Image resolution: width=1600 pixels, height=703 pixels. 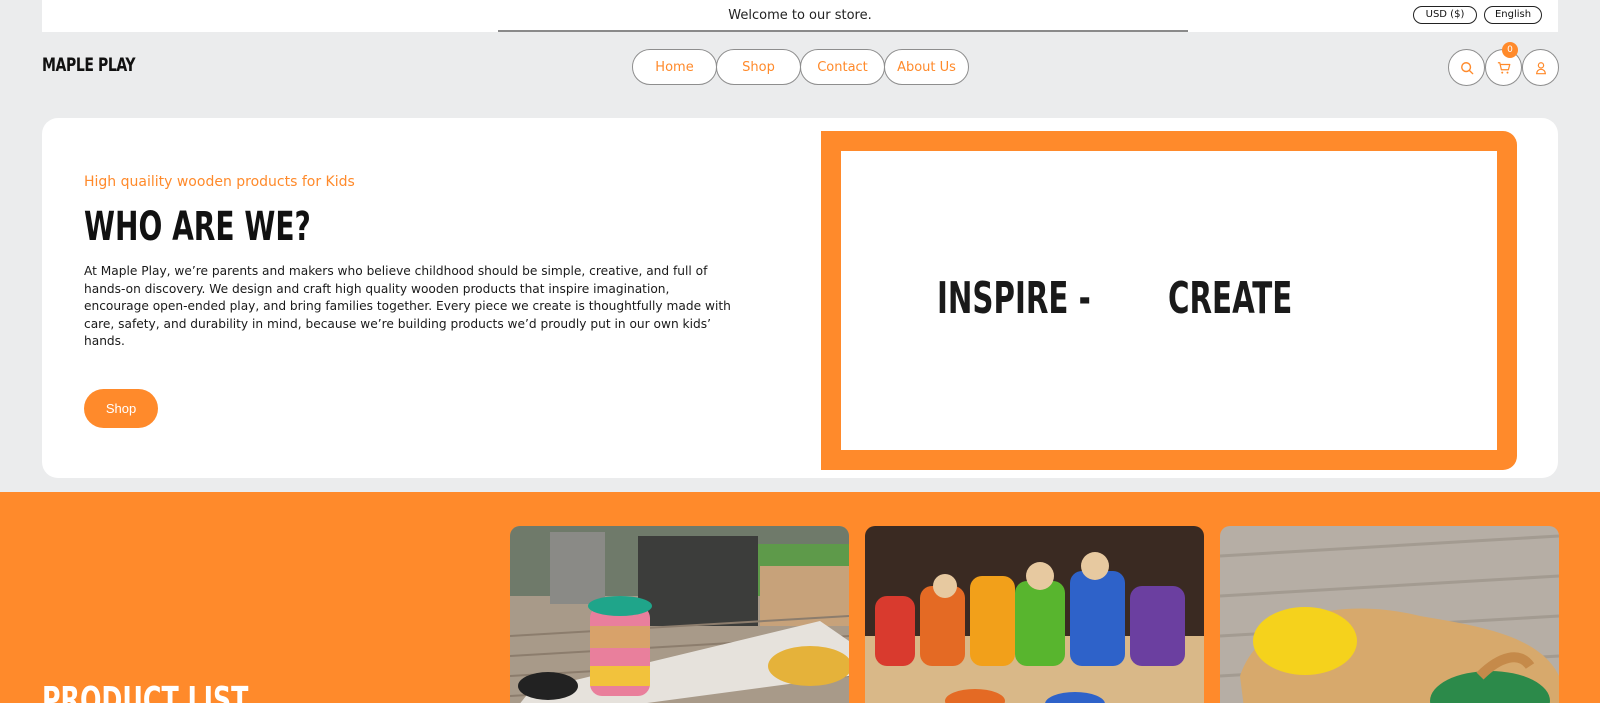 I want to click on hero-kicker: High quaility wooden products for Kids, so click(x=219, y=182).